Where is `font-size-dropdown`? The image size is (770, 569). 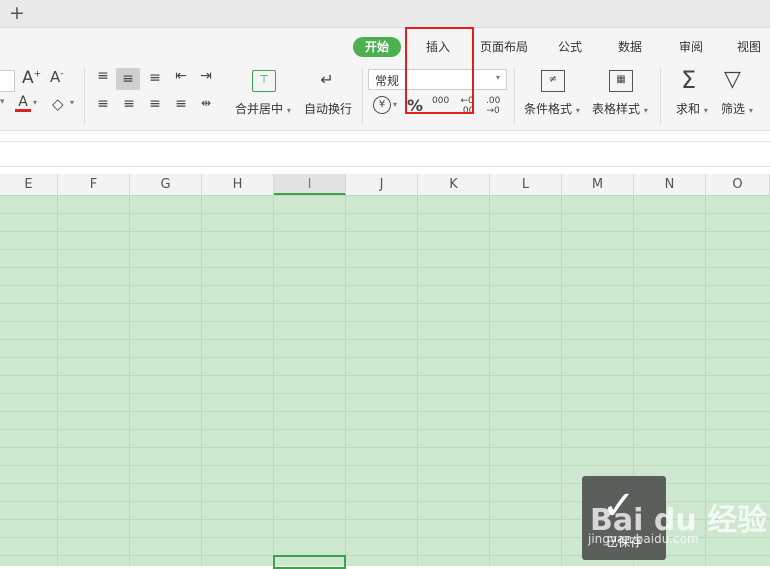
font-size-dropdown is located at coordinates (7, 81).